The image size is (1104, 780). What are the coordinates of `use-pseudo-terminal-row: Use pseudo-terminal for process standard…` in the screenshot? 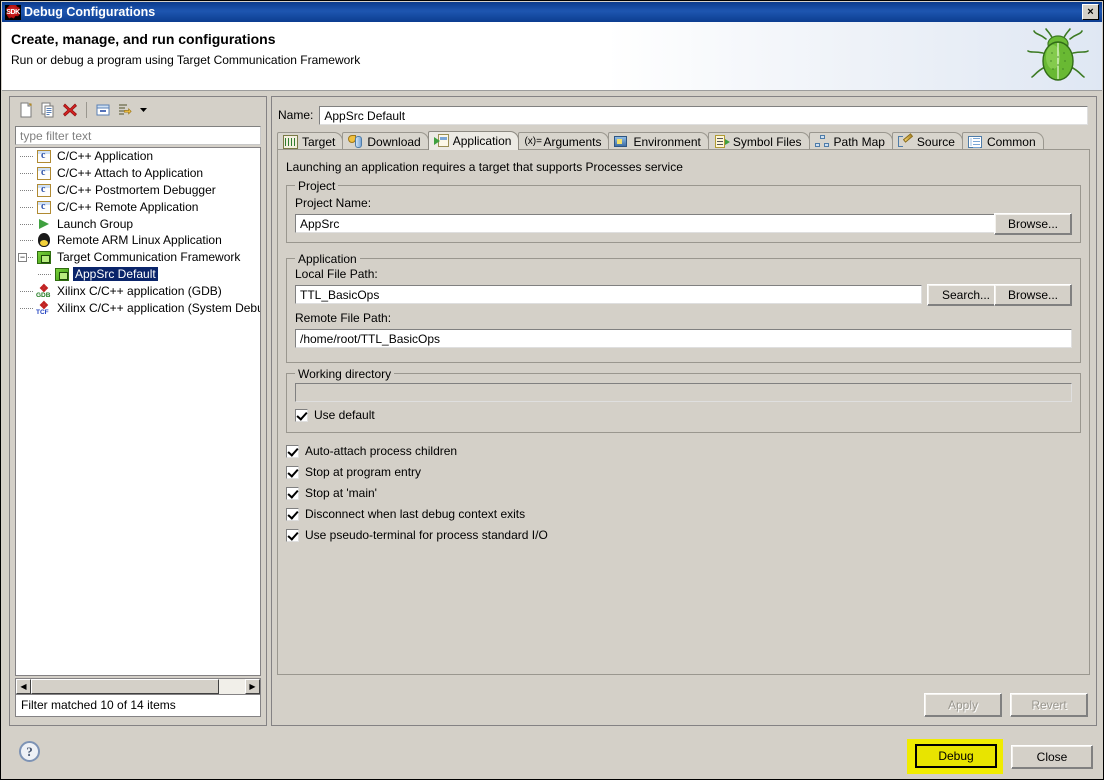 It's located at (417, 535).